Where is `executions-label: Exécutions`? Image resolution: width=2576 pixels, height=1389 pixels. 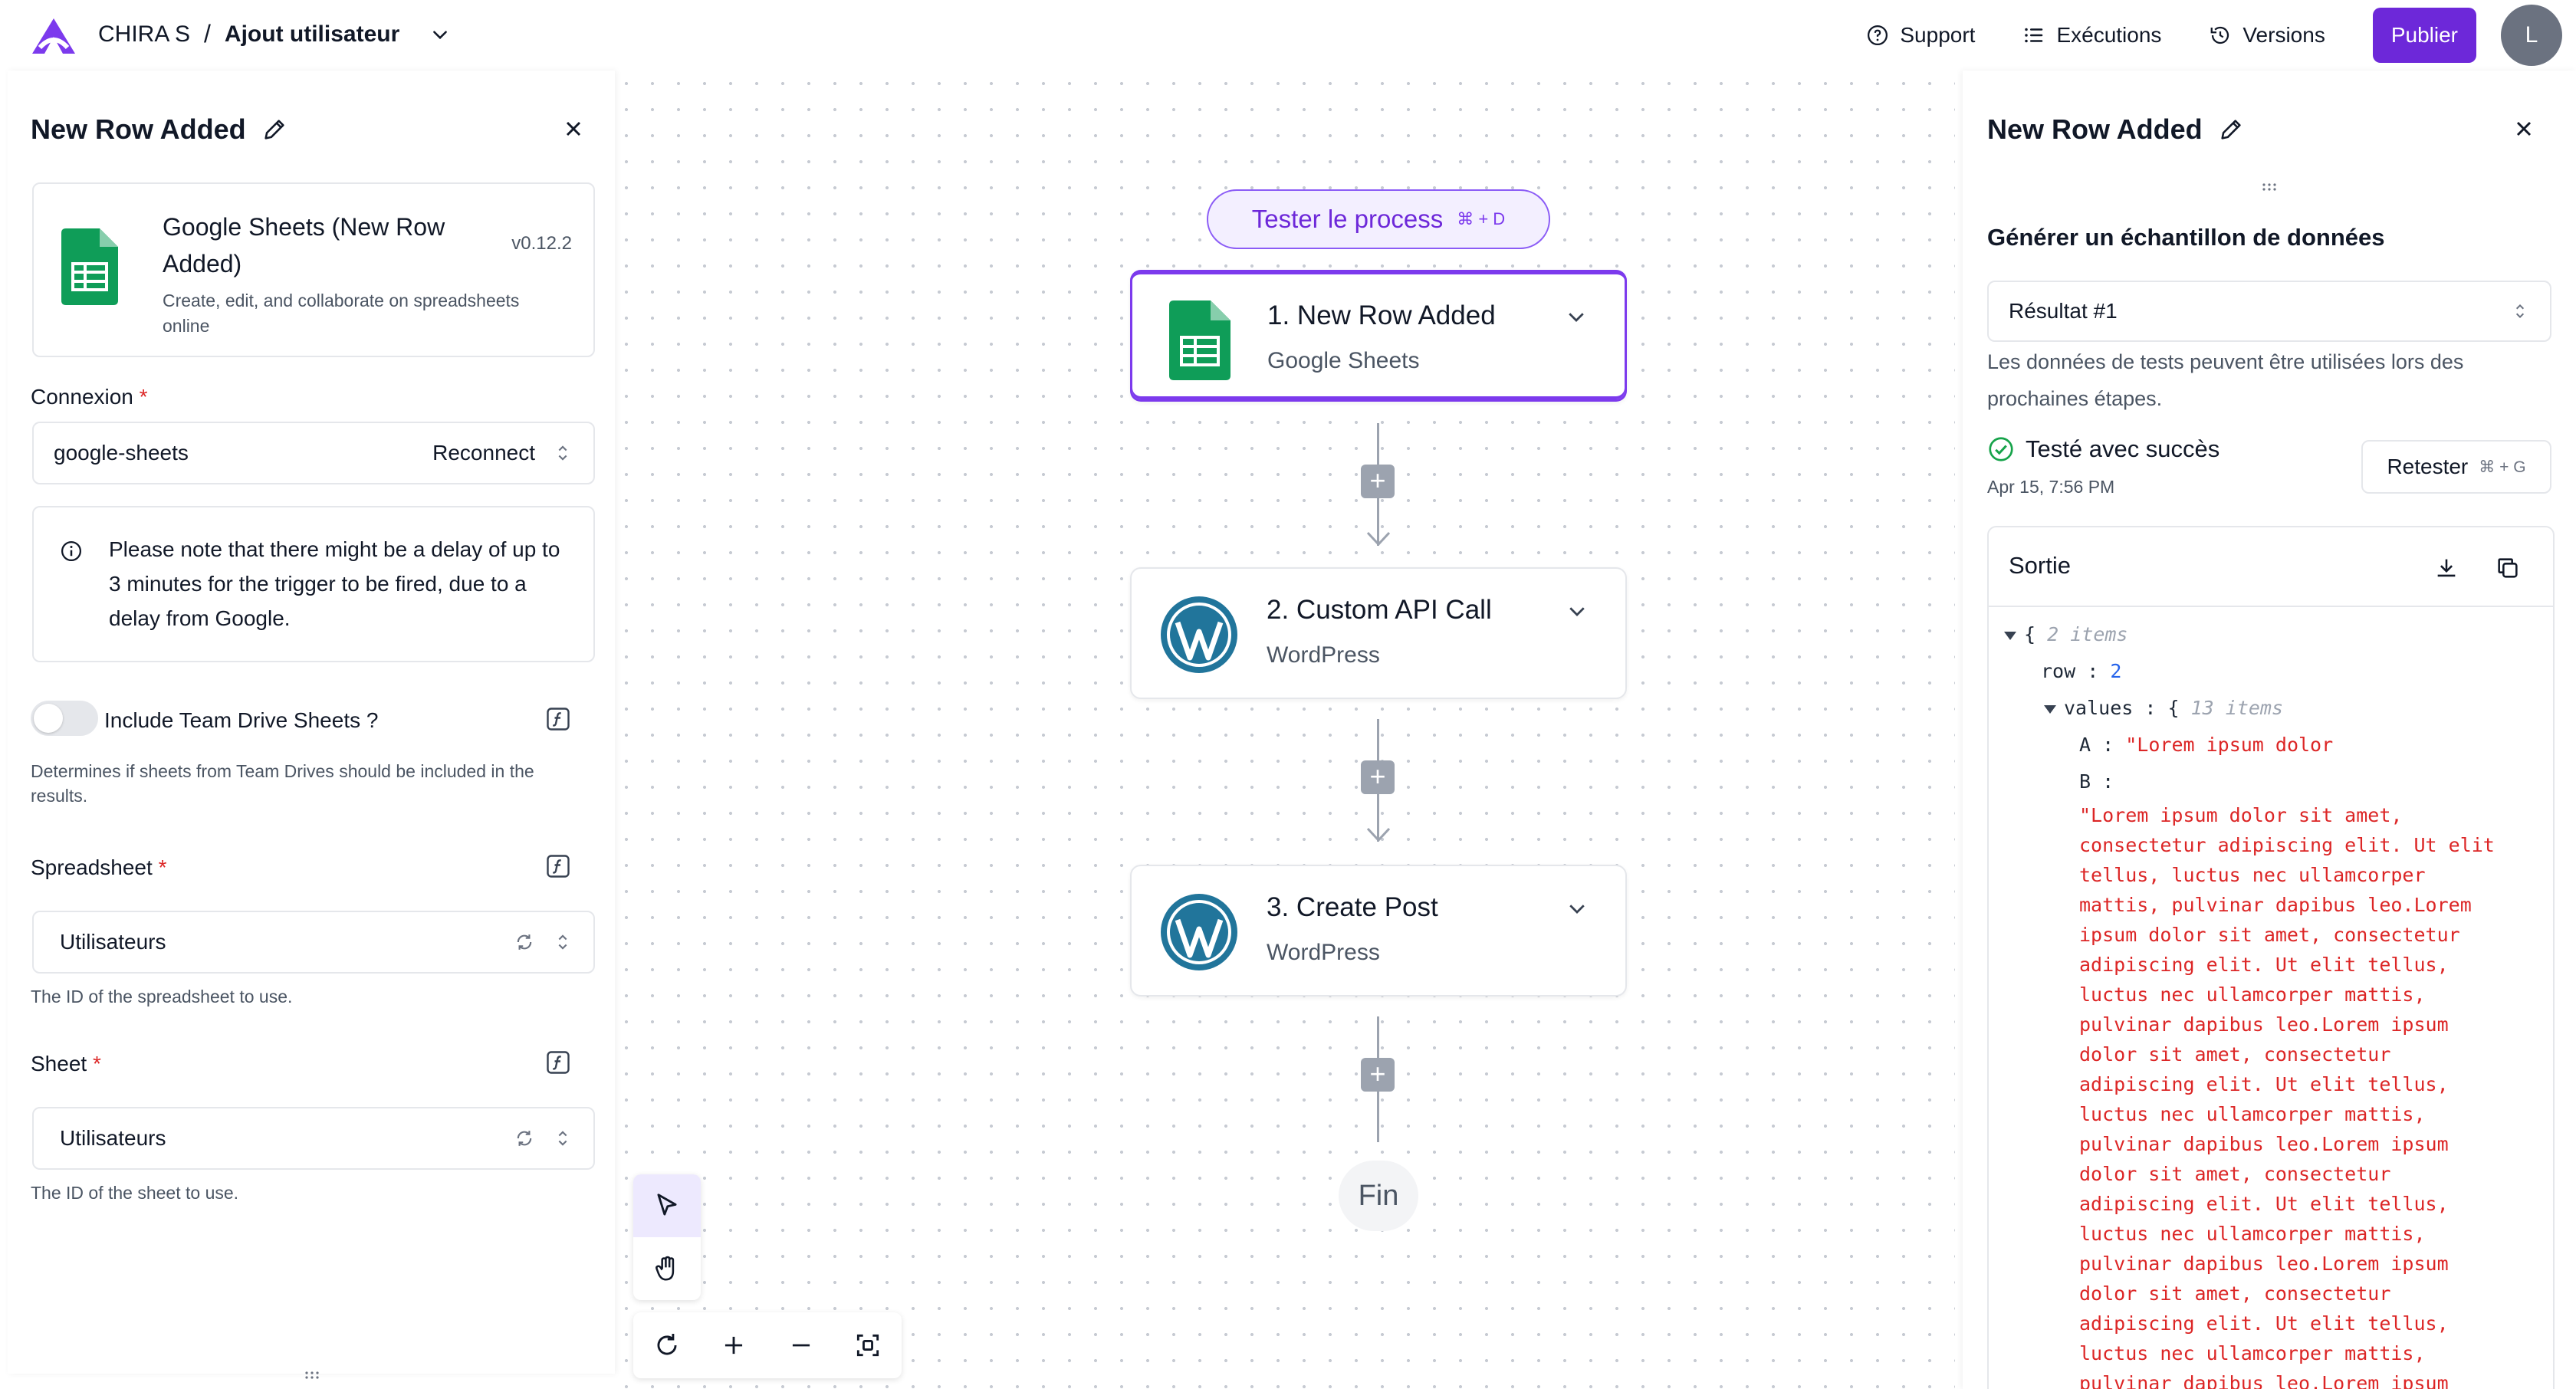 executions-label: Exécutions is located at coordinates (2109, 35).